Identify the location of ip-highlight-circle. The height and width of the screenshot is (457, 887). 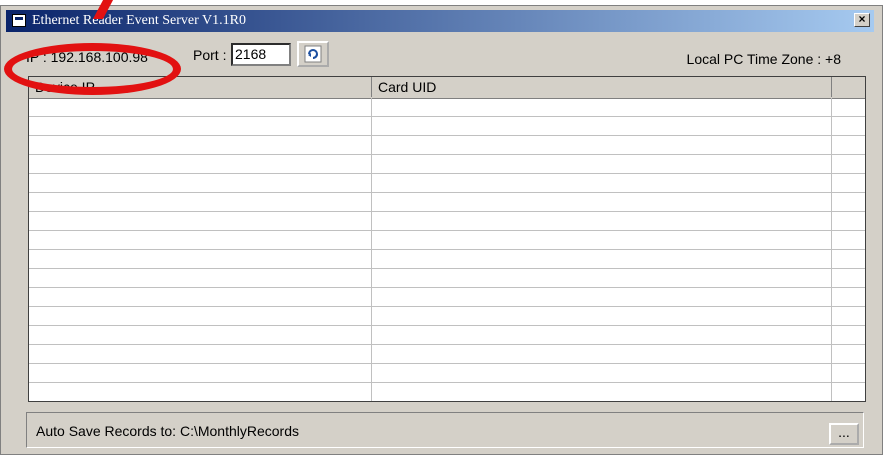
(92, 69).